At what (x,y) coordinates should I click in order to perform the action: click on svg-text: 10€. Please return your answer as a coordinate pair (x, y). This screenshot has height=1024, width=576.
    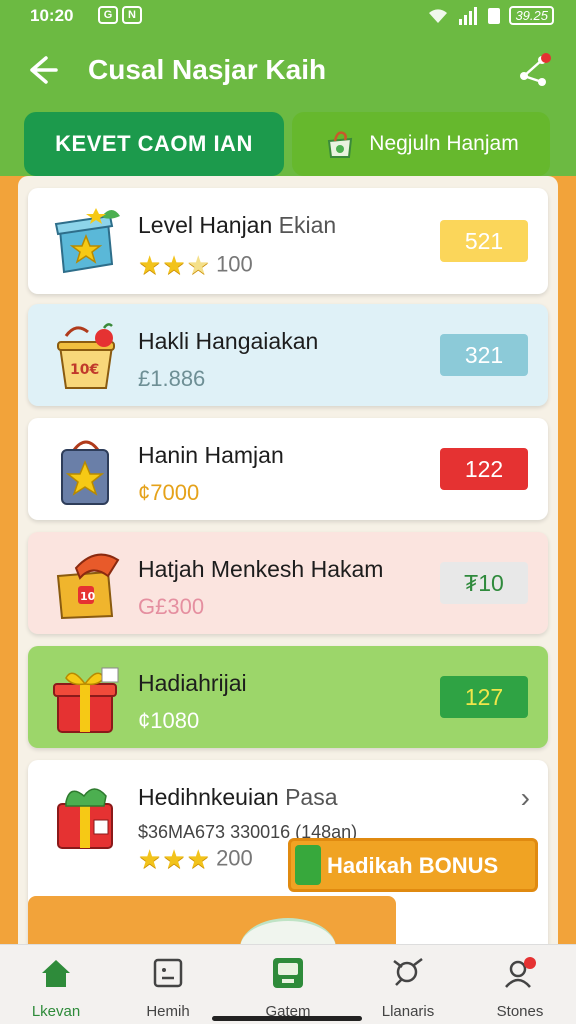
    Looking at the image, I should click on (84, 370).